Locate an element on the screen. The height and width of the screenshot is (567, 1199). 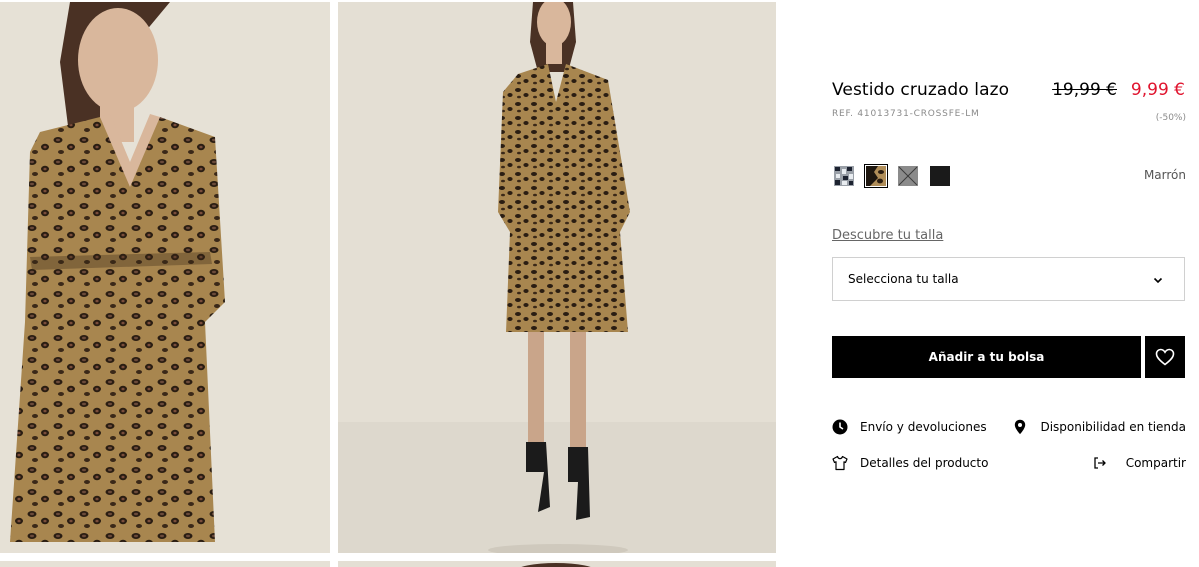
heart-icon is located at coordinates (1165, 357).